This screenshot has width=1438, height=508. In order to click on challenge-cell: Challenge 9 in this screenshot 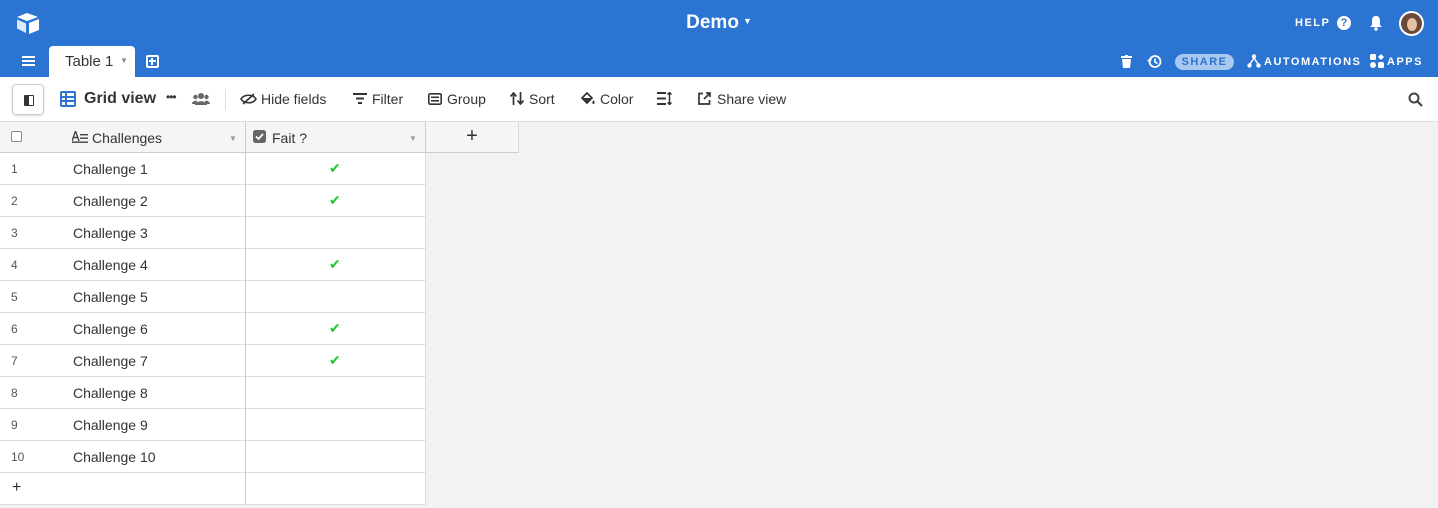, I will do `click(110, 425)`.